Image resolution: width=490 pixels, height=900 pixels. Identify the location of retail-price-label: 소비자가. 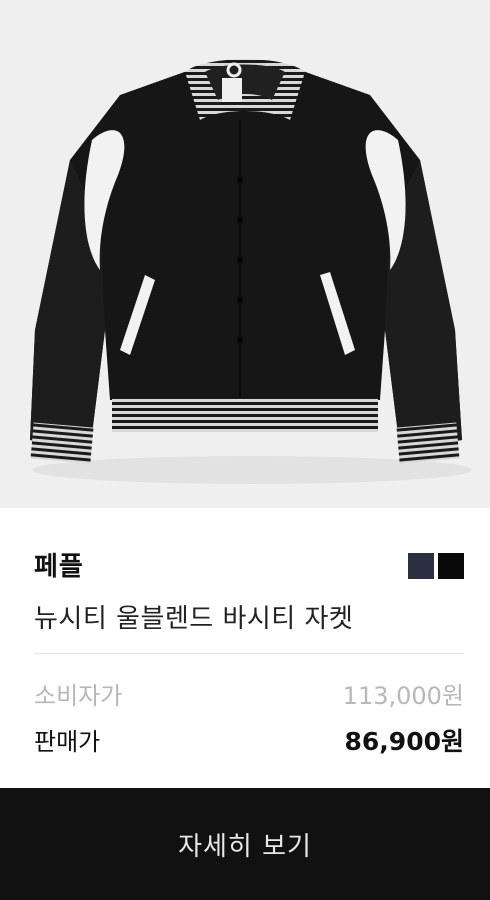
(78, 696).